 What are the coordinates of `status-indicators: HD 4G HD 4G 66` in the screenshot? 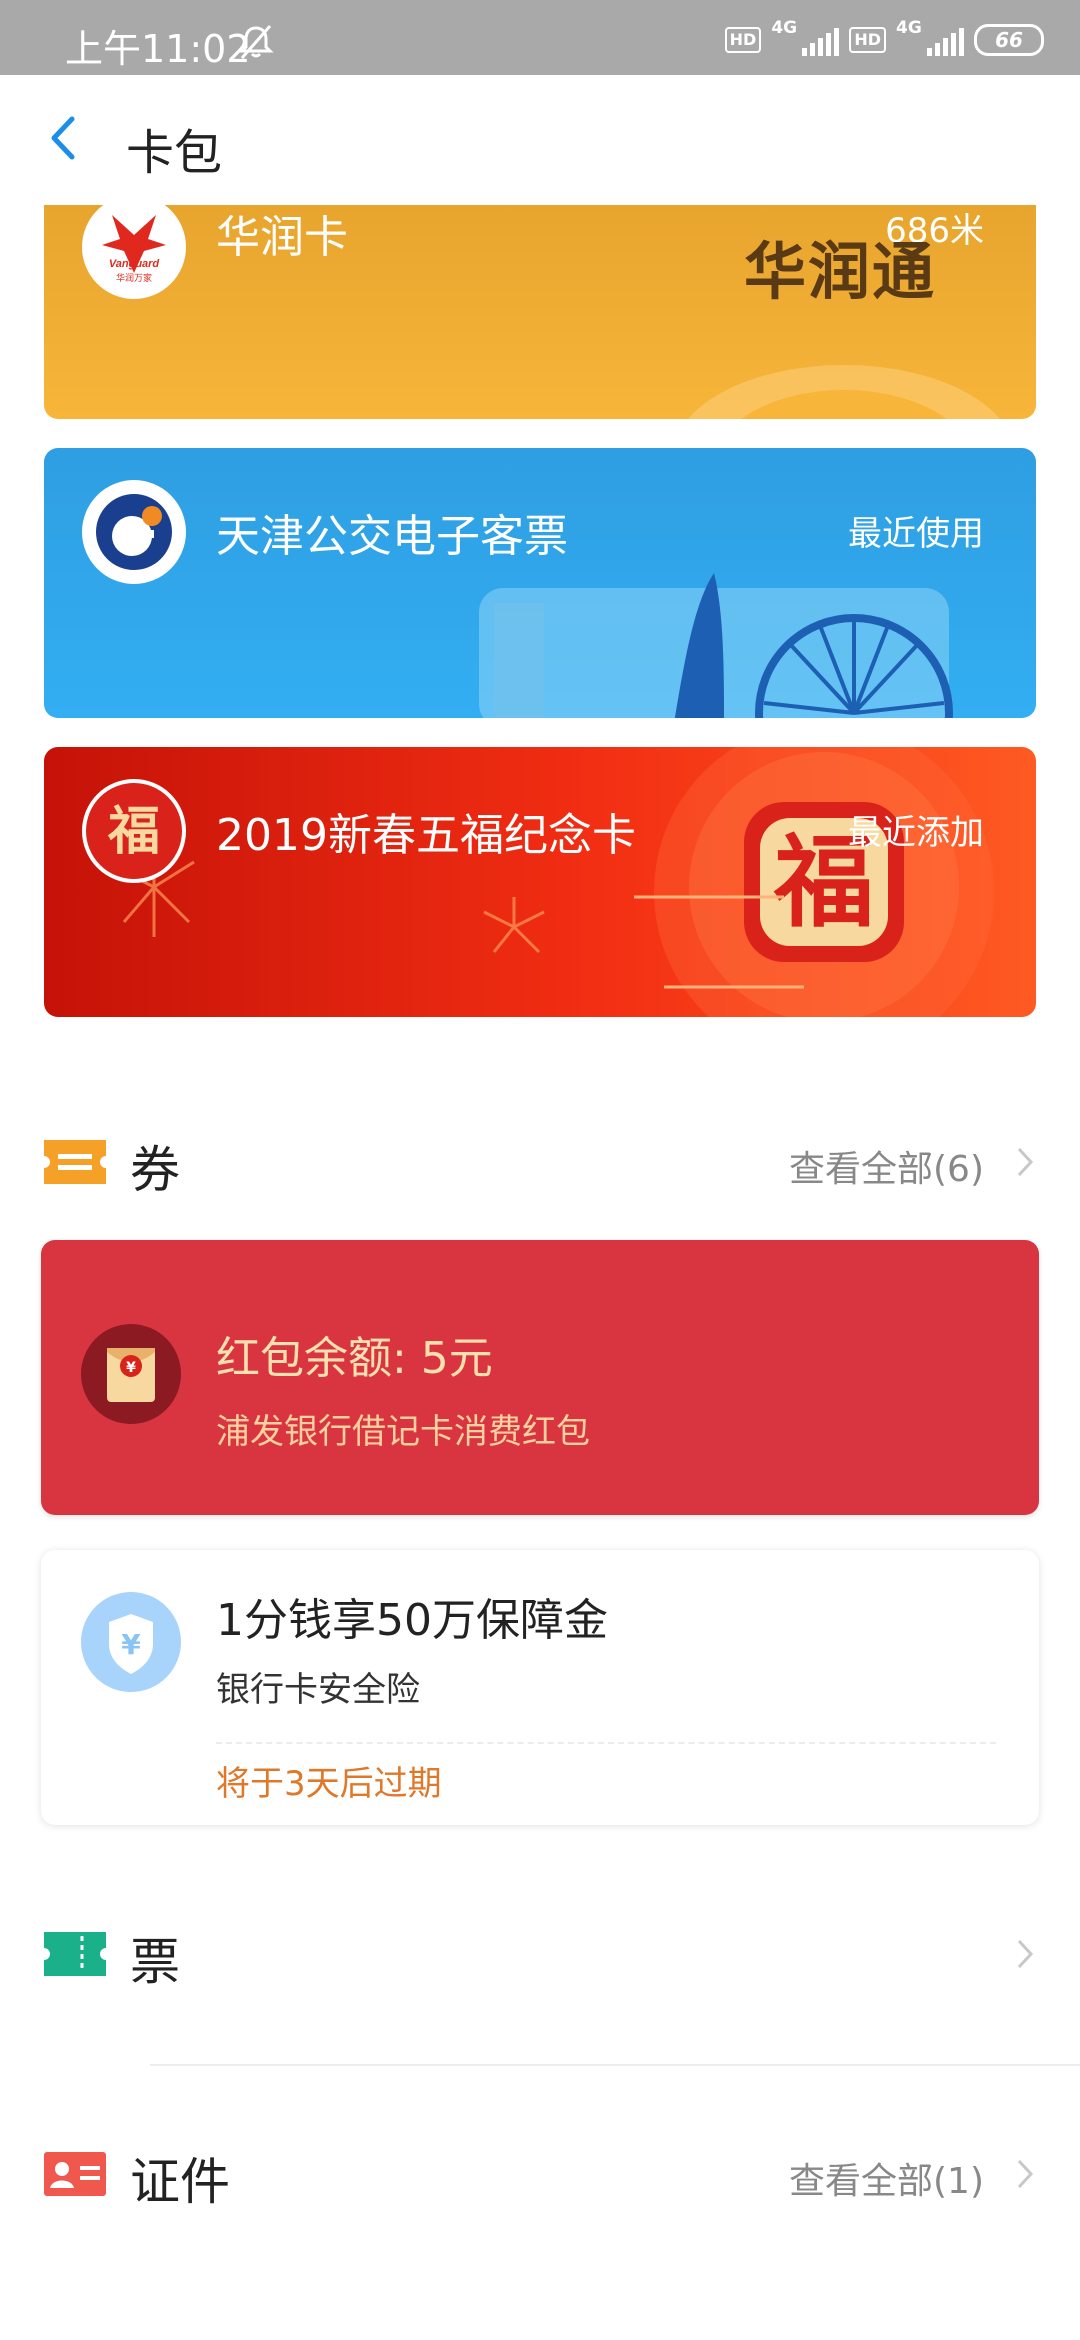 It's located at (884, 39).